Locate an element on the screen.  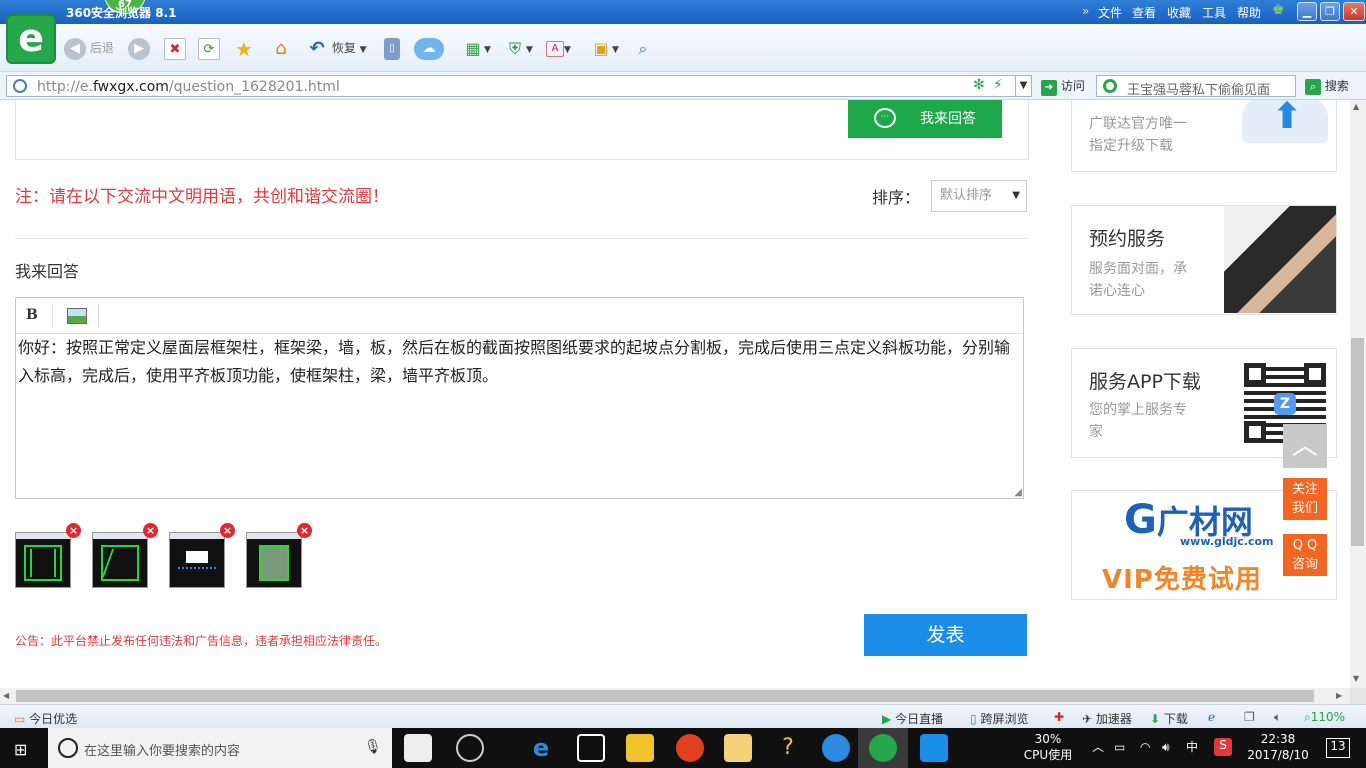
menu-favorites: 收藏 is located at coordinates (1179, 12).